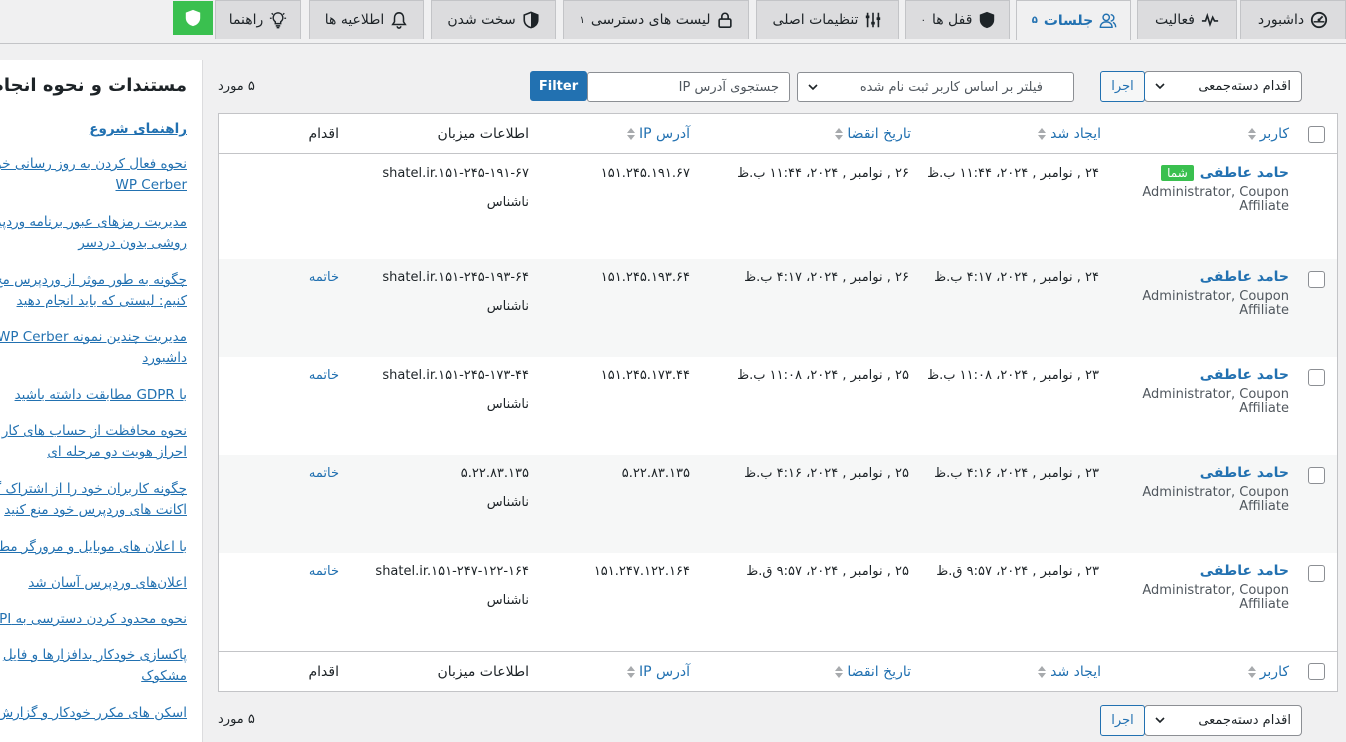  Describe the element at coordinates (455, 375) in the screenshot. I see `host-cell: shatel.ir.۱۵۱-۲۴۵-۱۷۳-۴۴` at that location.